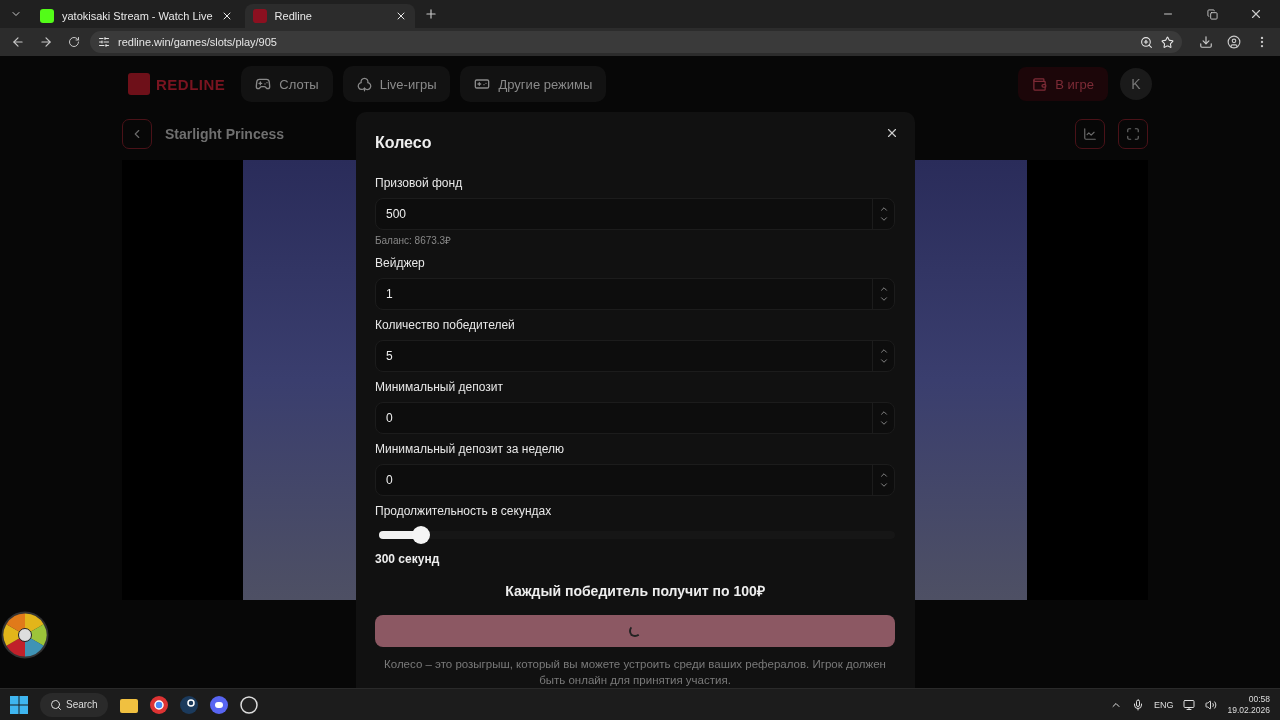 The image size is (1280, 720). What do you see at coordinates (636, 42) in the screenshot?
I see `address-field: redline.win/games/slots/play/905` at bounding box center [636, 42].